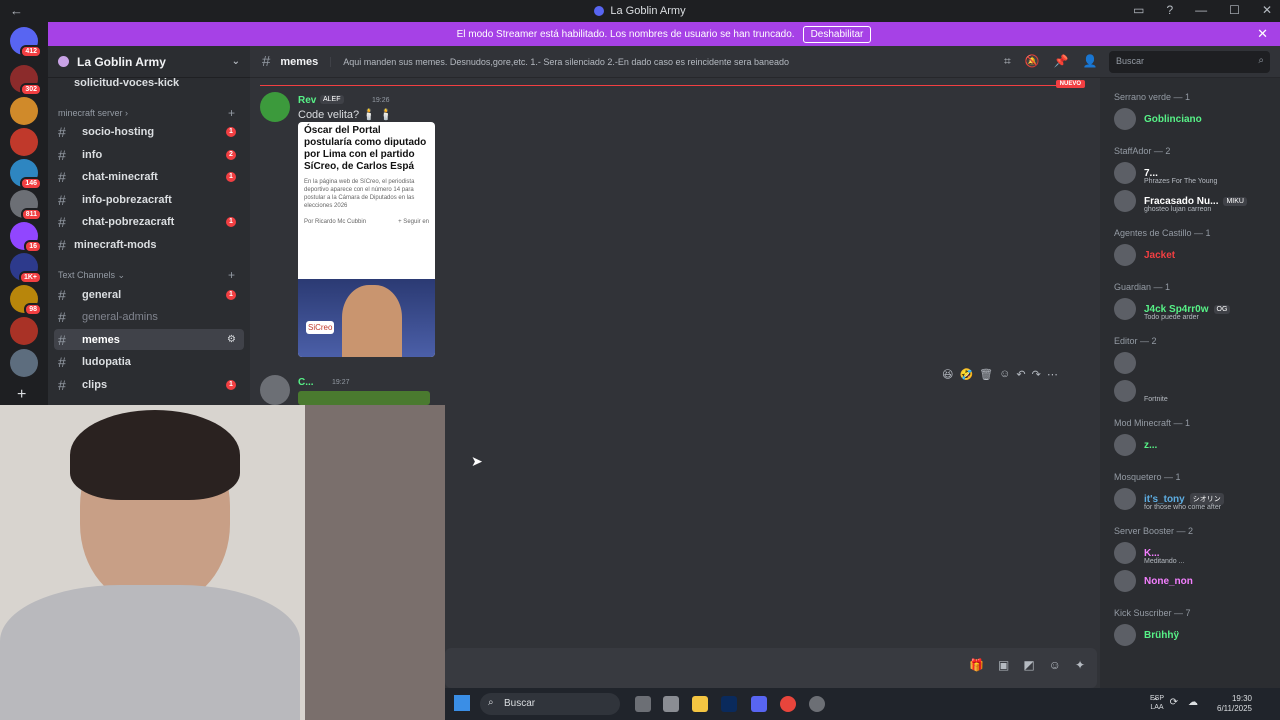 The height and width of the screenshot is (720, 1280). What do you see at coordinates (462, 703) in the screenshot?
I see `windows-start-icon` at bounding box center [462, 703].